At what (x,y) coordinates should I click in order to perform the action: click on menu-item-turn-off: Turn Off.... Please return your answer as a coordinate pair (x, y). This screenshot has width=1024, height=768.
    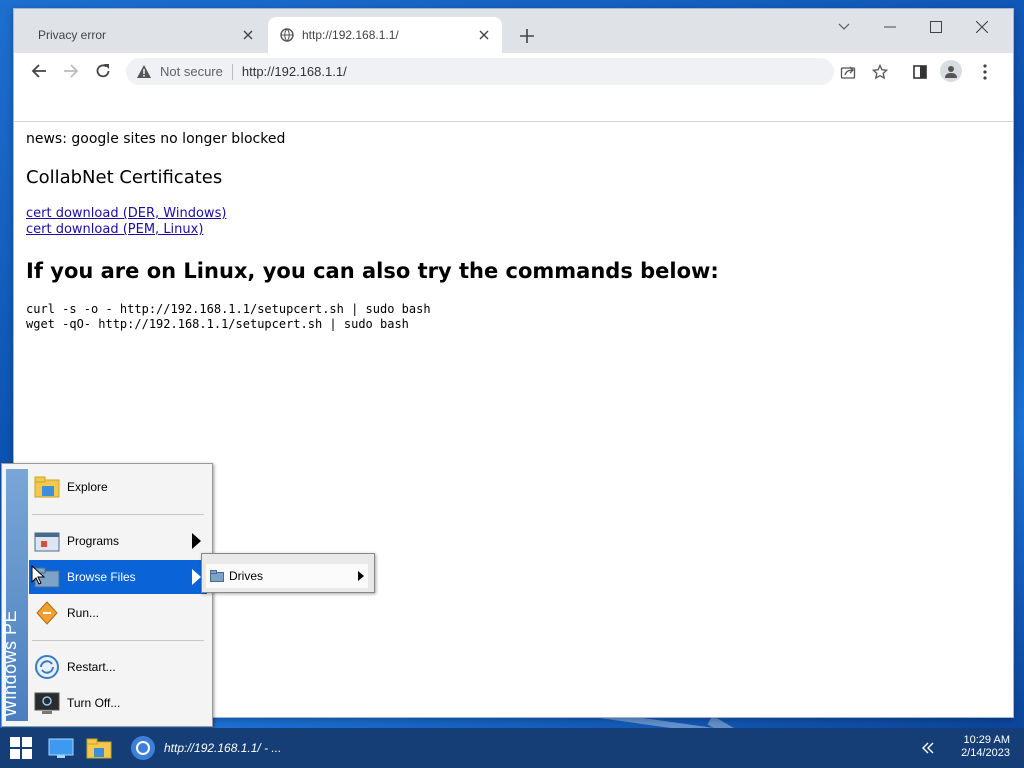
    Looking at the image, I should click on (118, 703).